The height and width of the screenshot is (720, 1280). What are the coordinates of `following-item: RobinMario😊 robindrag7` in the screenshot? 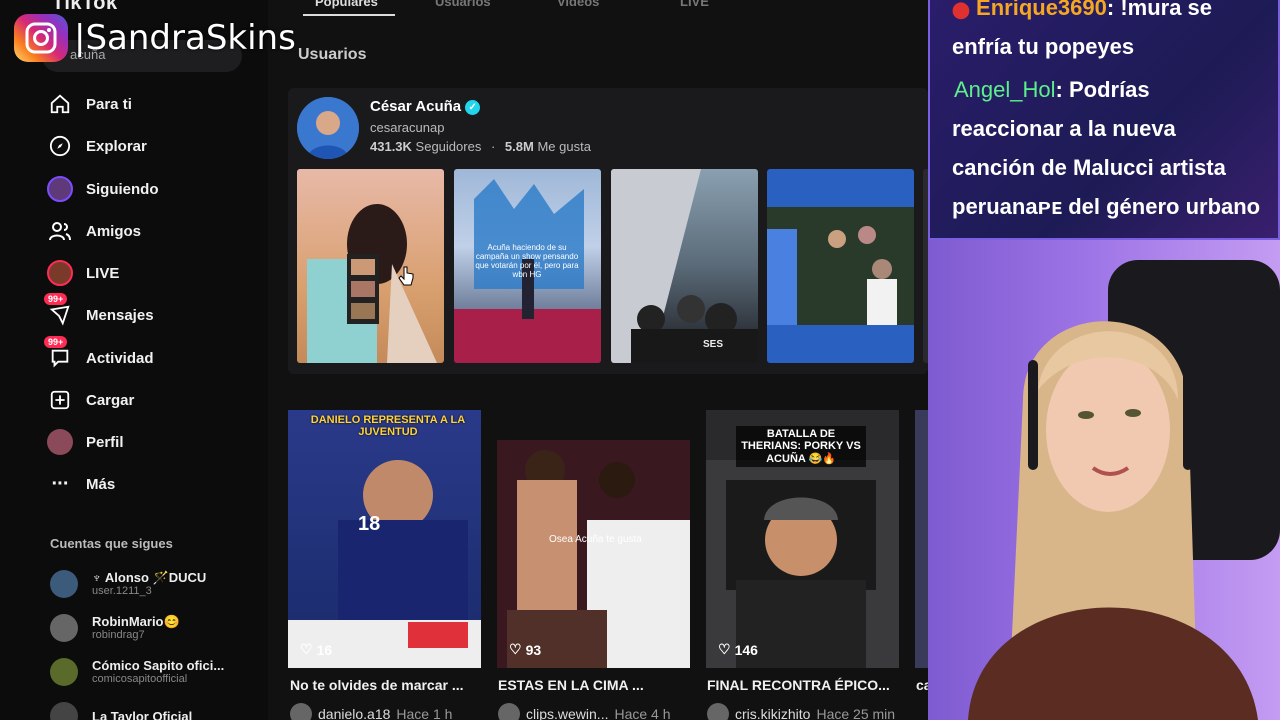 It's located at (115, 628).